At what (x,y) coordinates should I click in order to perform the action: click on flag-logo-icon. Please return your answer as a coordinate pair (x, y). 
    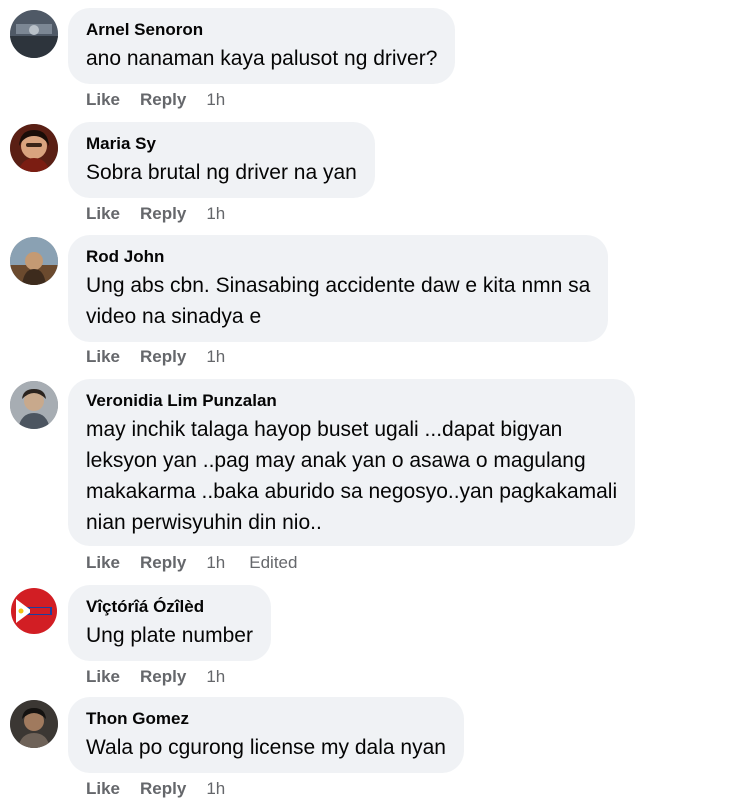
    Looking at the image, I should click on (34, 611).